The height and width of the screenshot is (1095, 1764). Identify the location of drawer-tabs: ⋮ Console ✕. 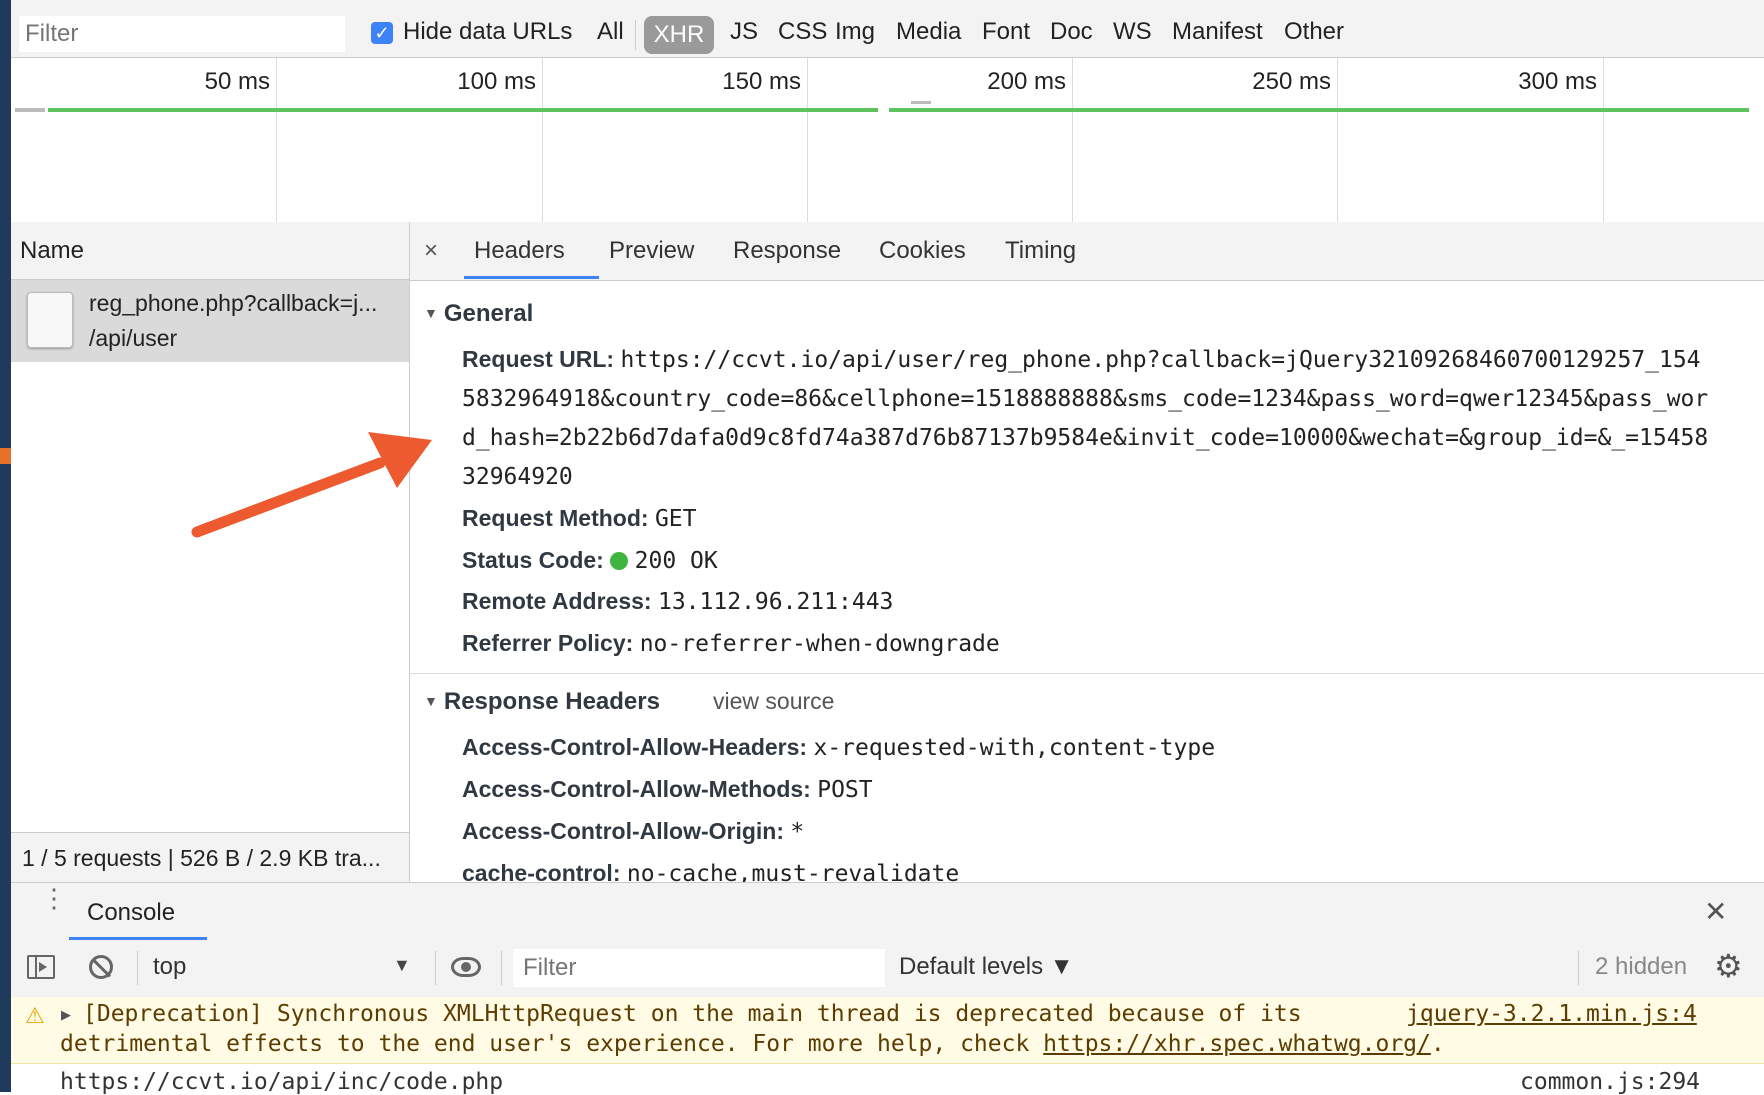
(887, 912).